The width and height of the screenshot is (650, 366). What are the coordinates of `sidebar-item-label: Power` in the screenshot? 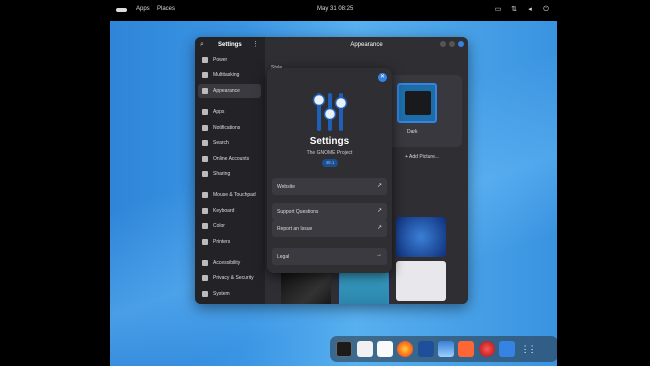 It's located at (220, 60).